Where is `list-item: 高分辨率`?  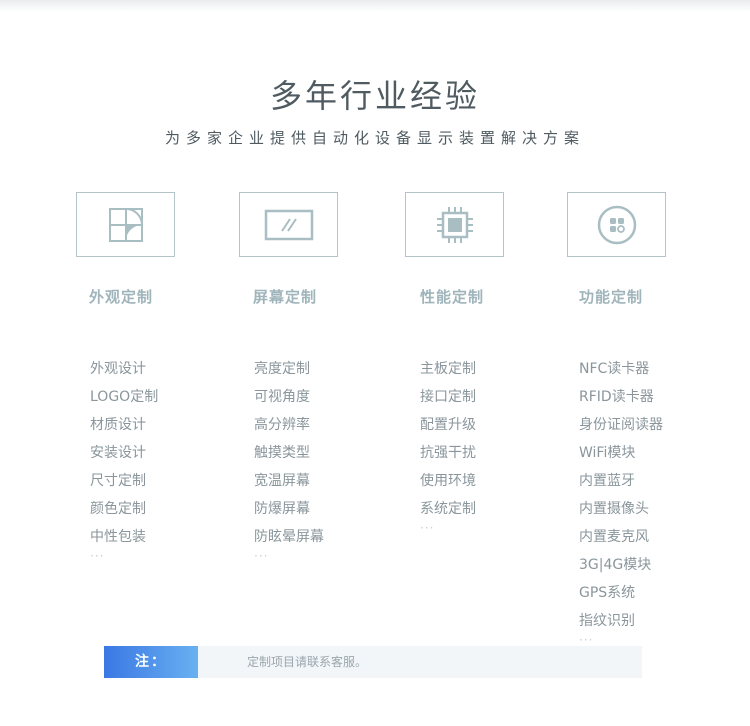
list-item: 高分辨率 is located at coordinates (282, 425).